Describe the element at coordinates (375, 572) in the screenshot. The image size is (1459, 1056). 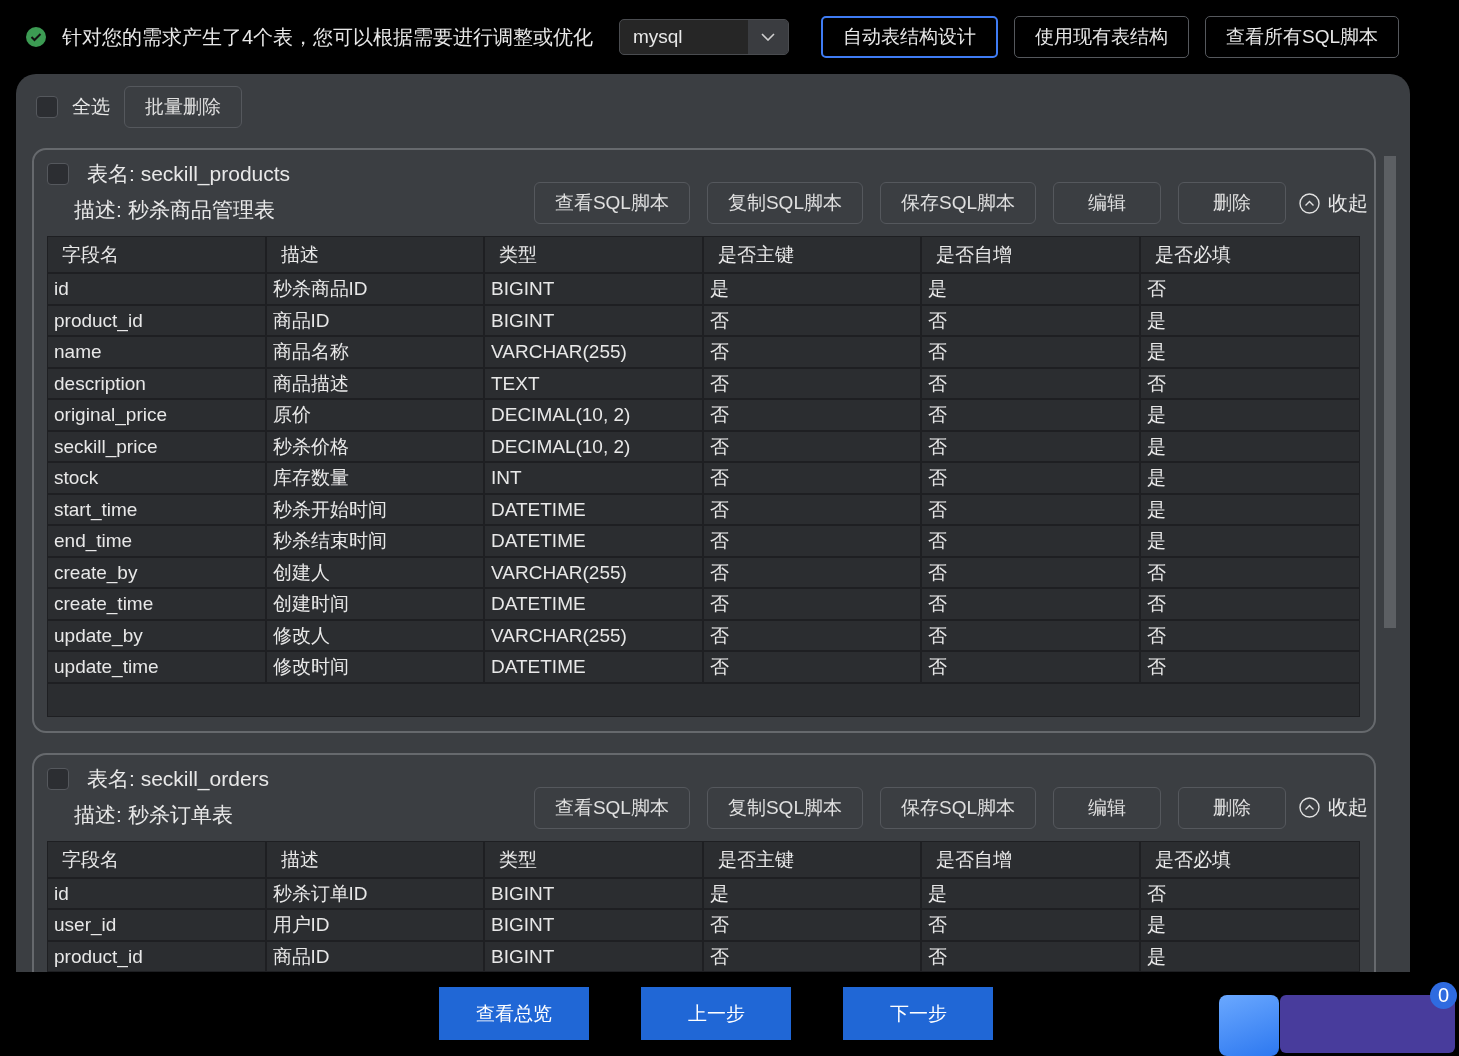
I see `table-cell: 创建人` at that location.